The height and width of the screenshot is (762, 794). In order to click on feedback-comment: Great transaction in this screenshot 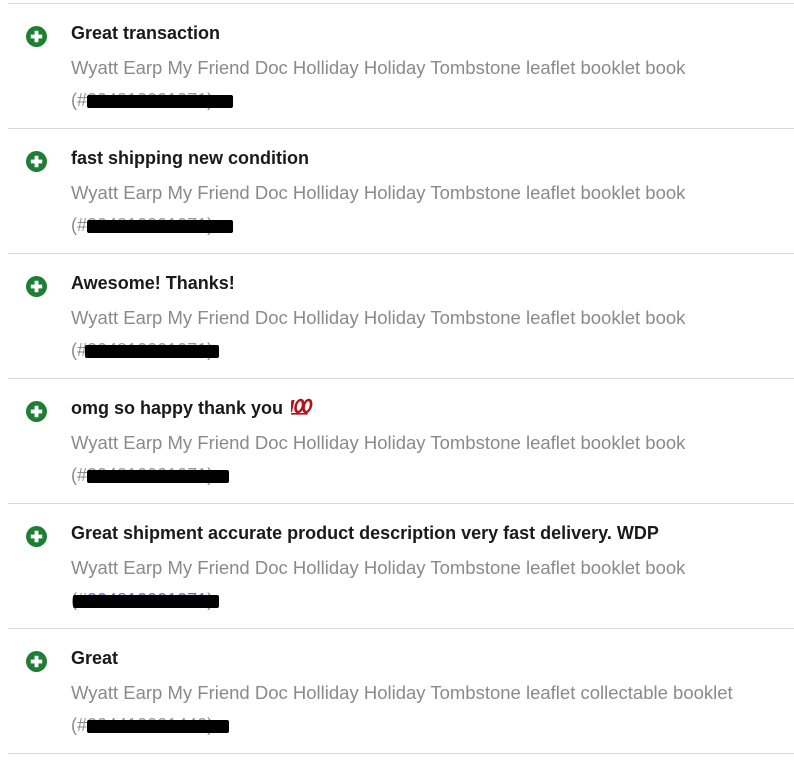, I will do `click(146, 33)`.